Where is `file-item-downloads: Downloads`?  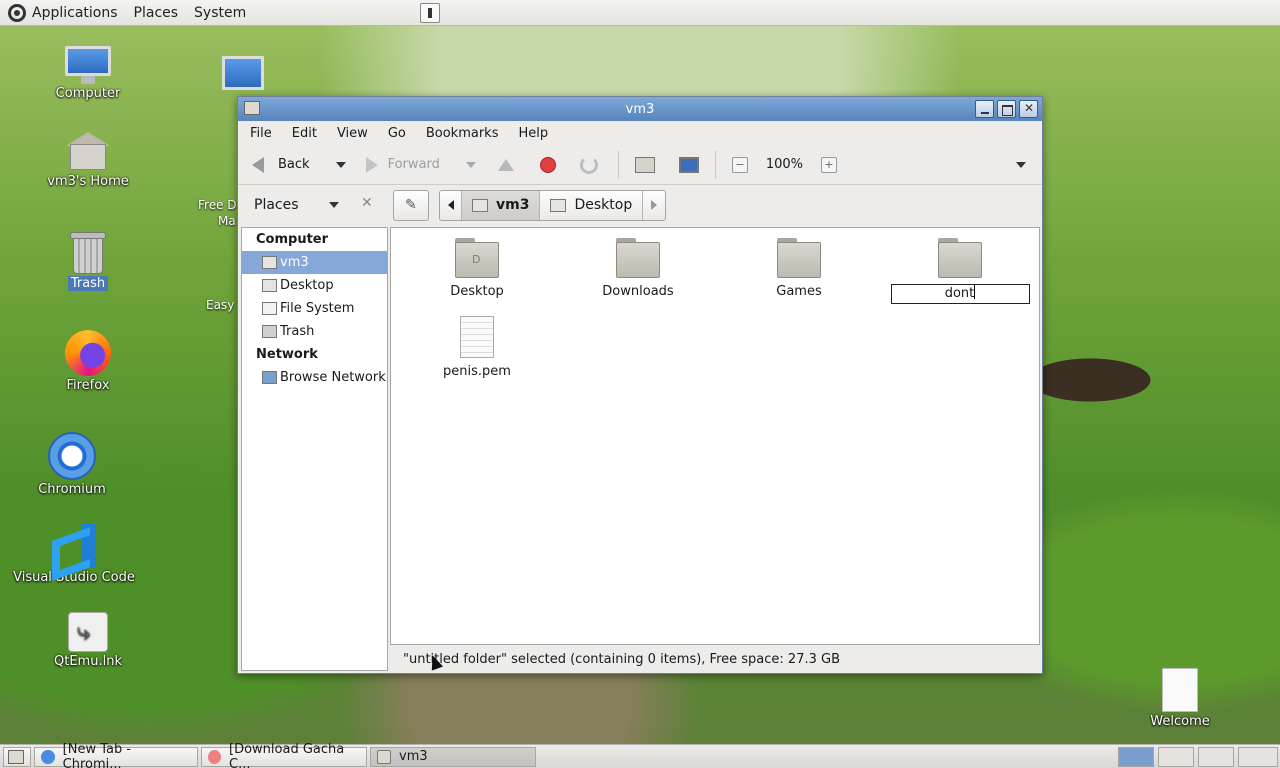 file-item-downloads: Downloads is located at coordinates (638, 268).